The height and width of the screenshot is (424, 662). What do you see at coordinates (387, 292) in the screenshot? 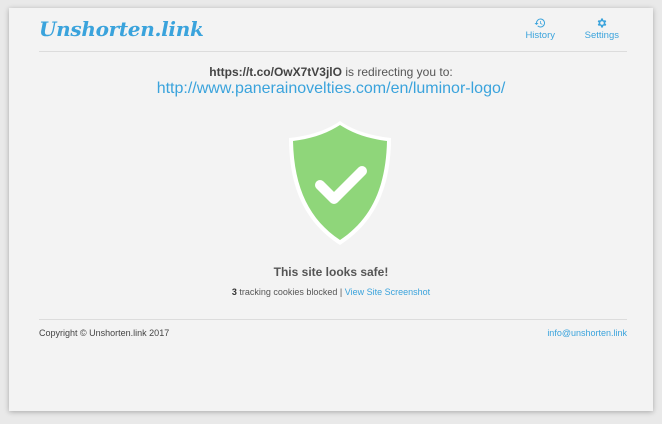
I see `view-screenshot-link: View Site Screenshot` at bounding box center [387, 292].